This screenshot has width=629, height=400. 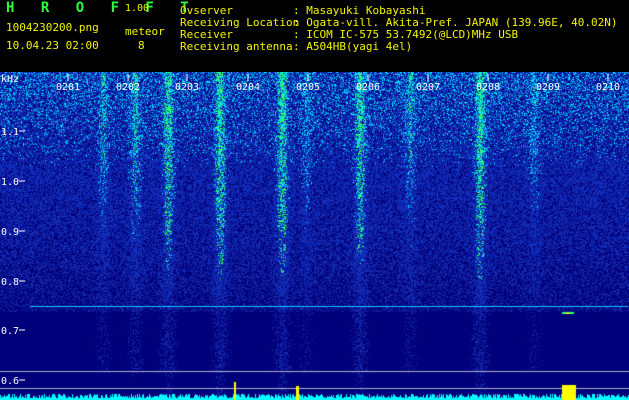 What do you see at coordinates (236, 46) in the screenshot?
I see `antenna-label: Receiving antenna` at bounding box center [236, 46].